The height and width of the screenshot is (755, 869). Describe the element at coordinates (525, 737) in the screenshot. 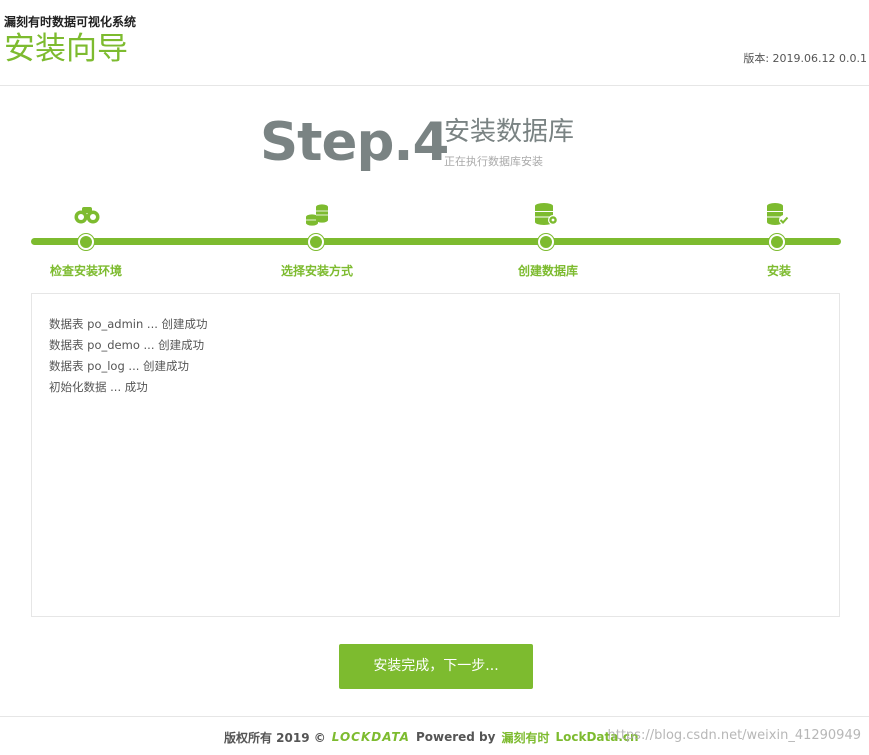

I see `brand-name: 漏刻有时` at that location.